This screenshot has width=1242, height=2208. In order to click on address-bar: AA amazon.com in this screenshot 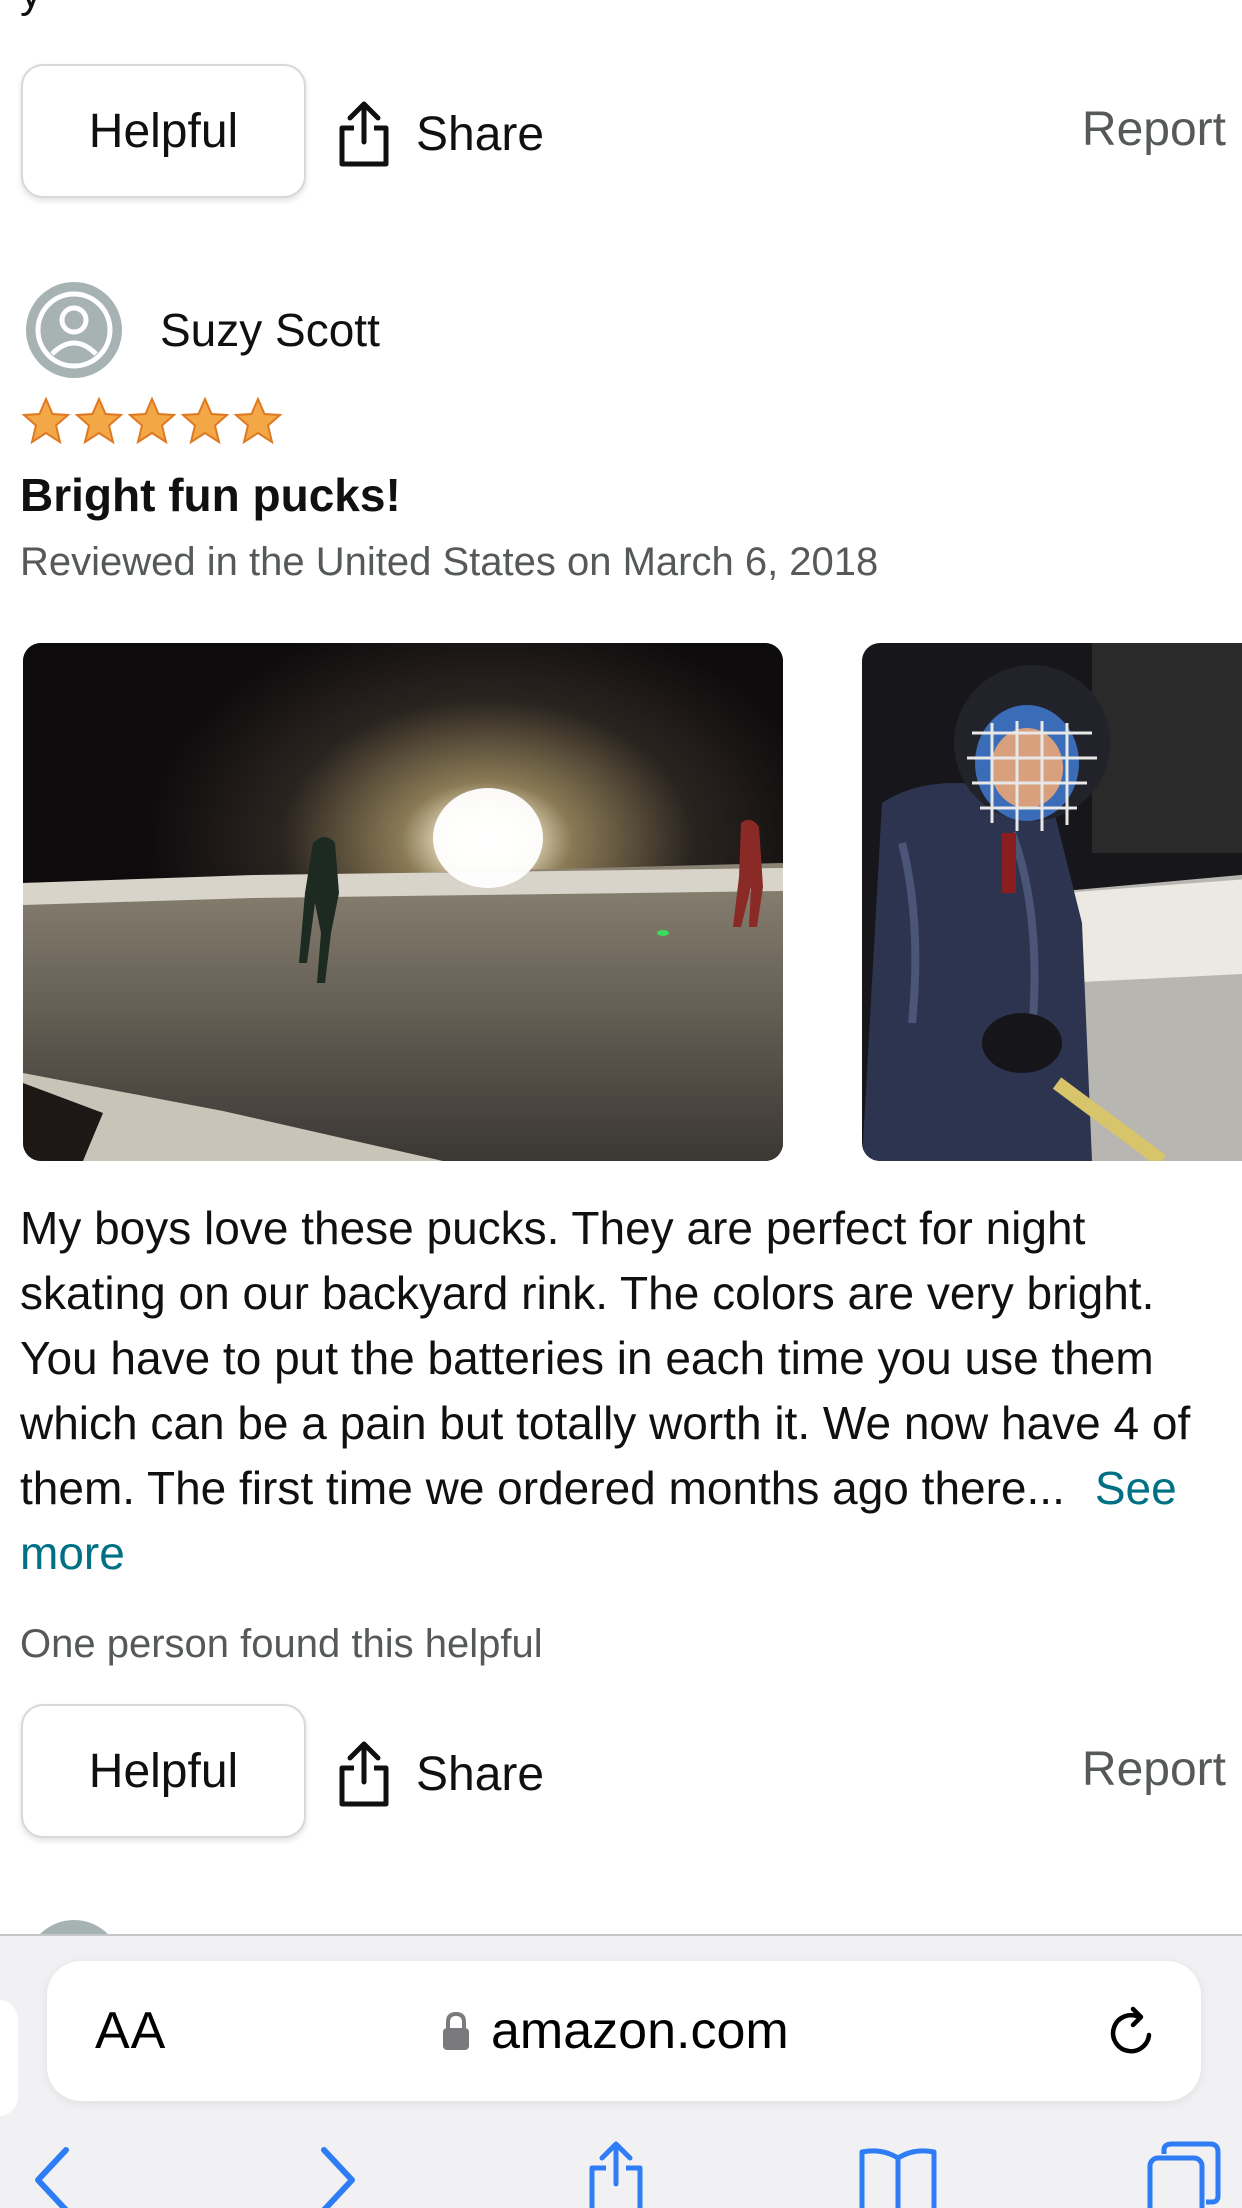, I will do `click(624, 2031)`.